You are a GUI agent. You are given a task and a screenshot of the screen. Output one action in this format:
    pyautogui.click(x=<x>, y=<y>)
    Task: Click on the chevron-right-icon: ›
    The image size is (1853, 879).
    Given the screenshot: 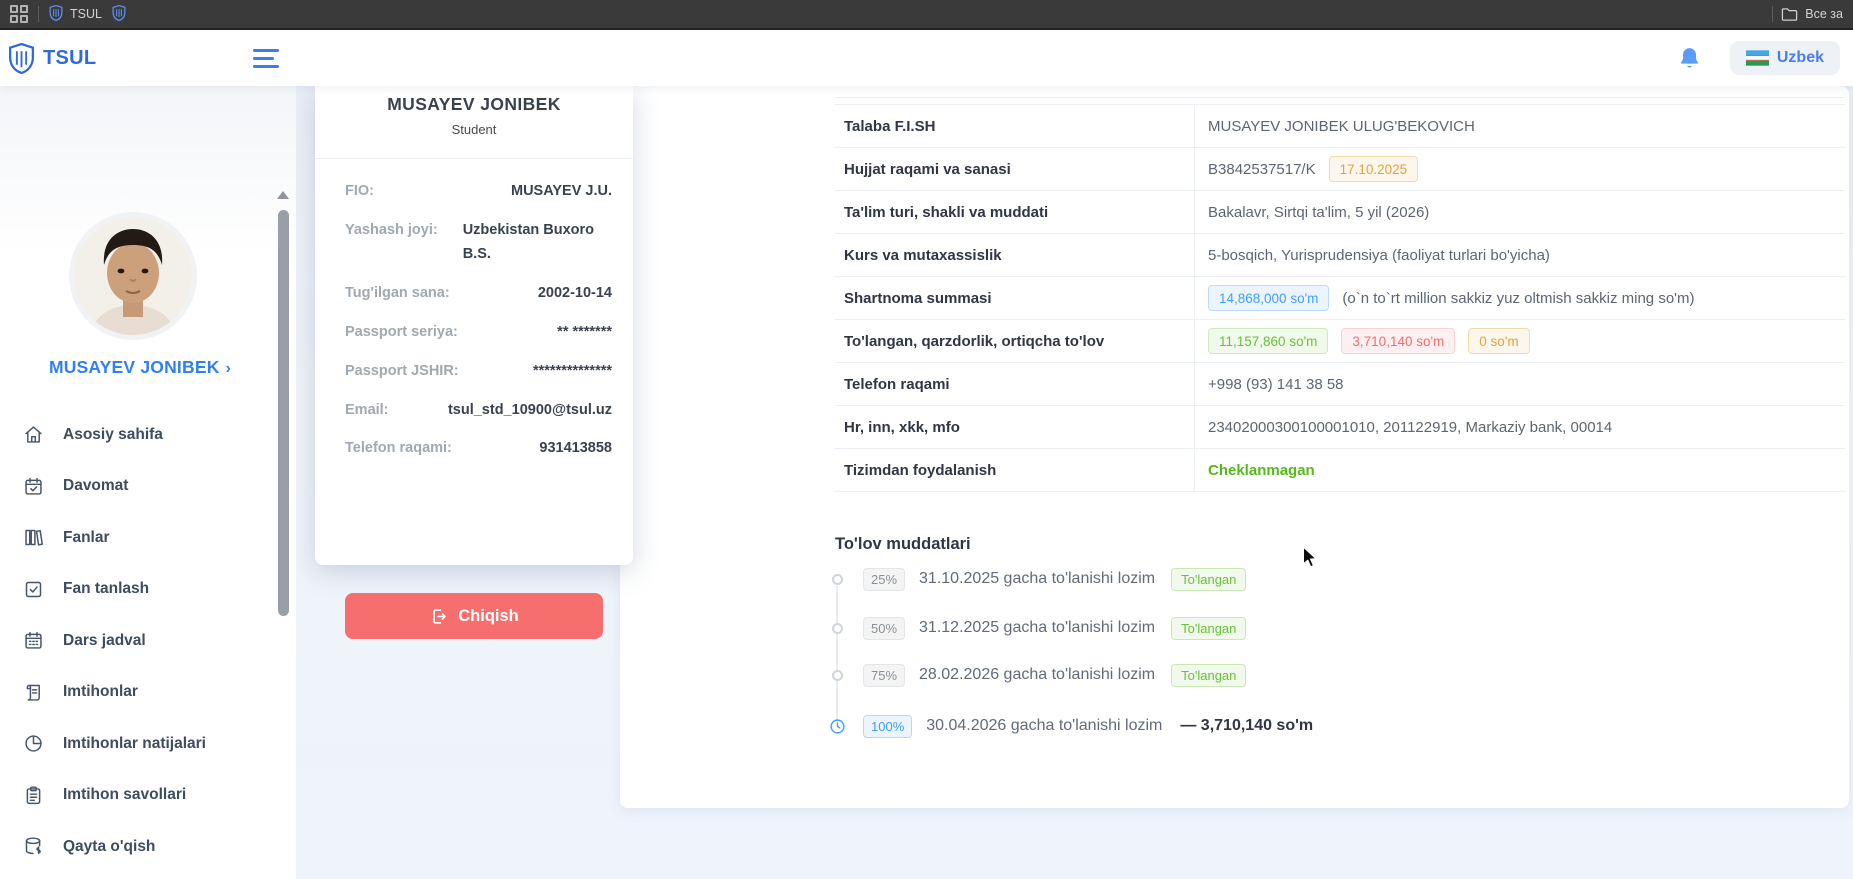 What is the action you would take?
    pyautogui.click(x=228, y=368)
    